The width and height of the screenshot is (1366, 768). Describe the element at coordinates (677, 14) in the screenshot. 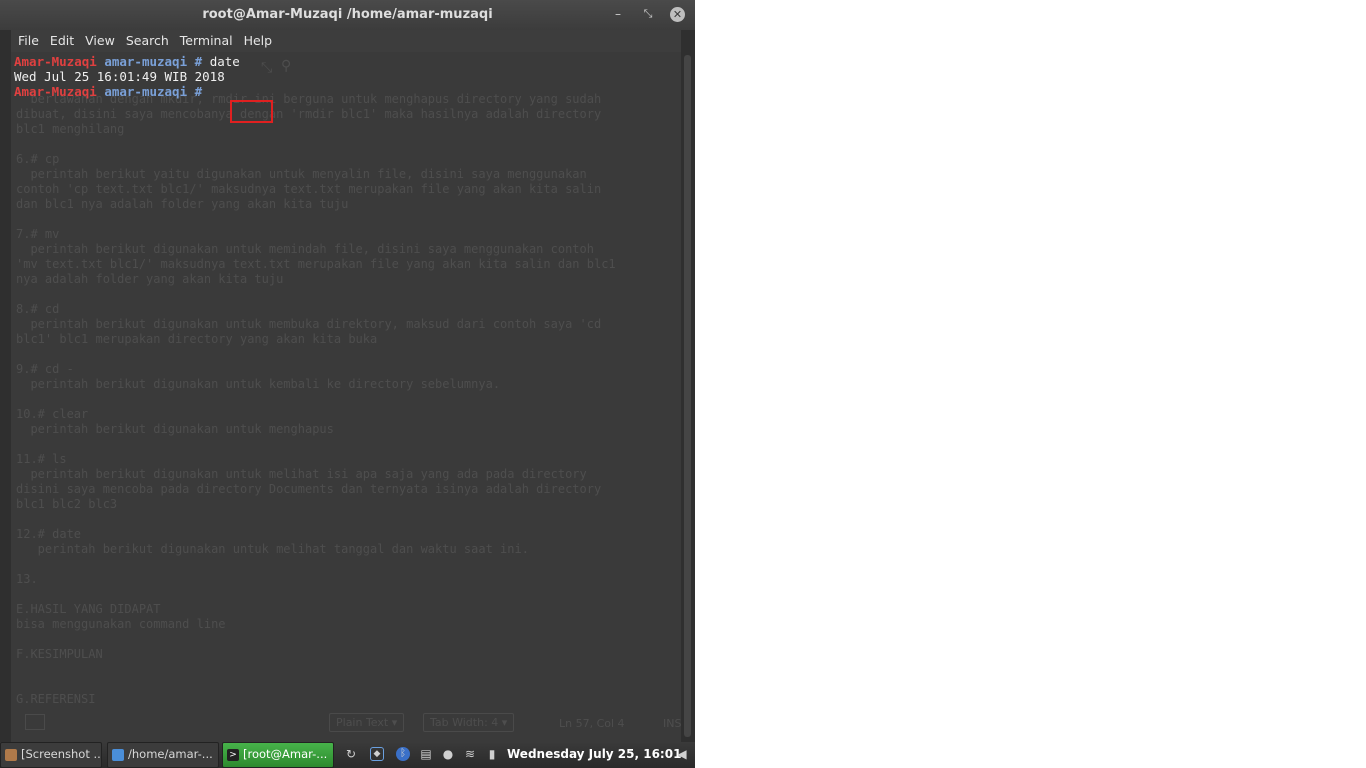

I see `close-icon: ✕` at that location.